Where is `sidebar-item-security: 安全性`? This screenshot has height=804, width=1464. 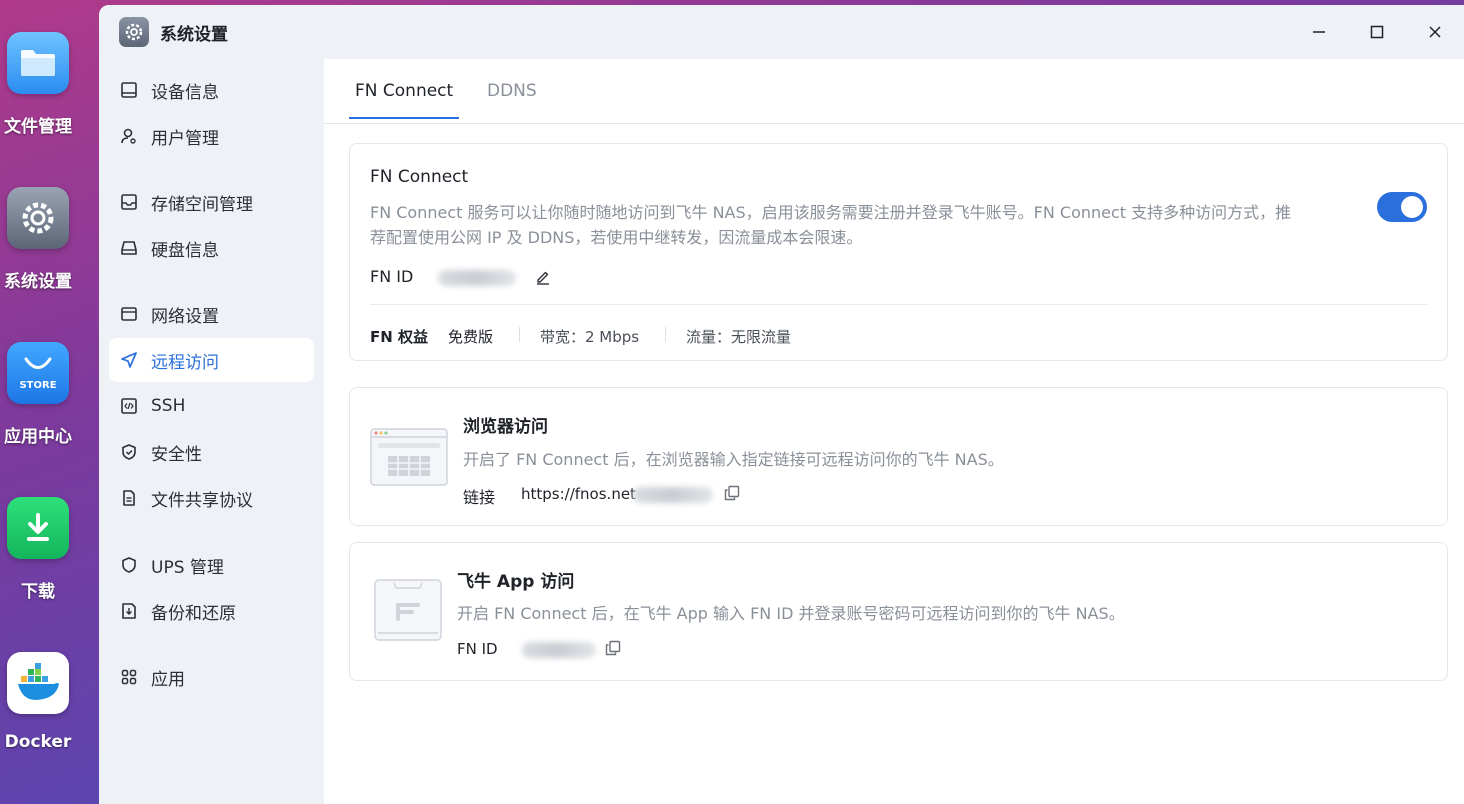
sidebar-item-security: 安全性 is located at coordinates (211, 452).